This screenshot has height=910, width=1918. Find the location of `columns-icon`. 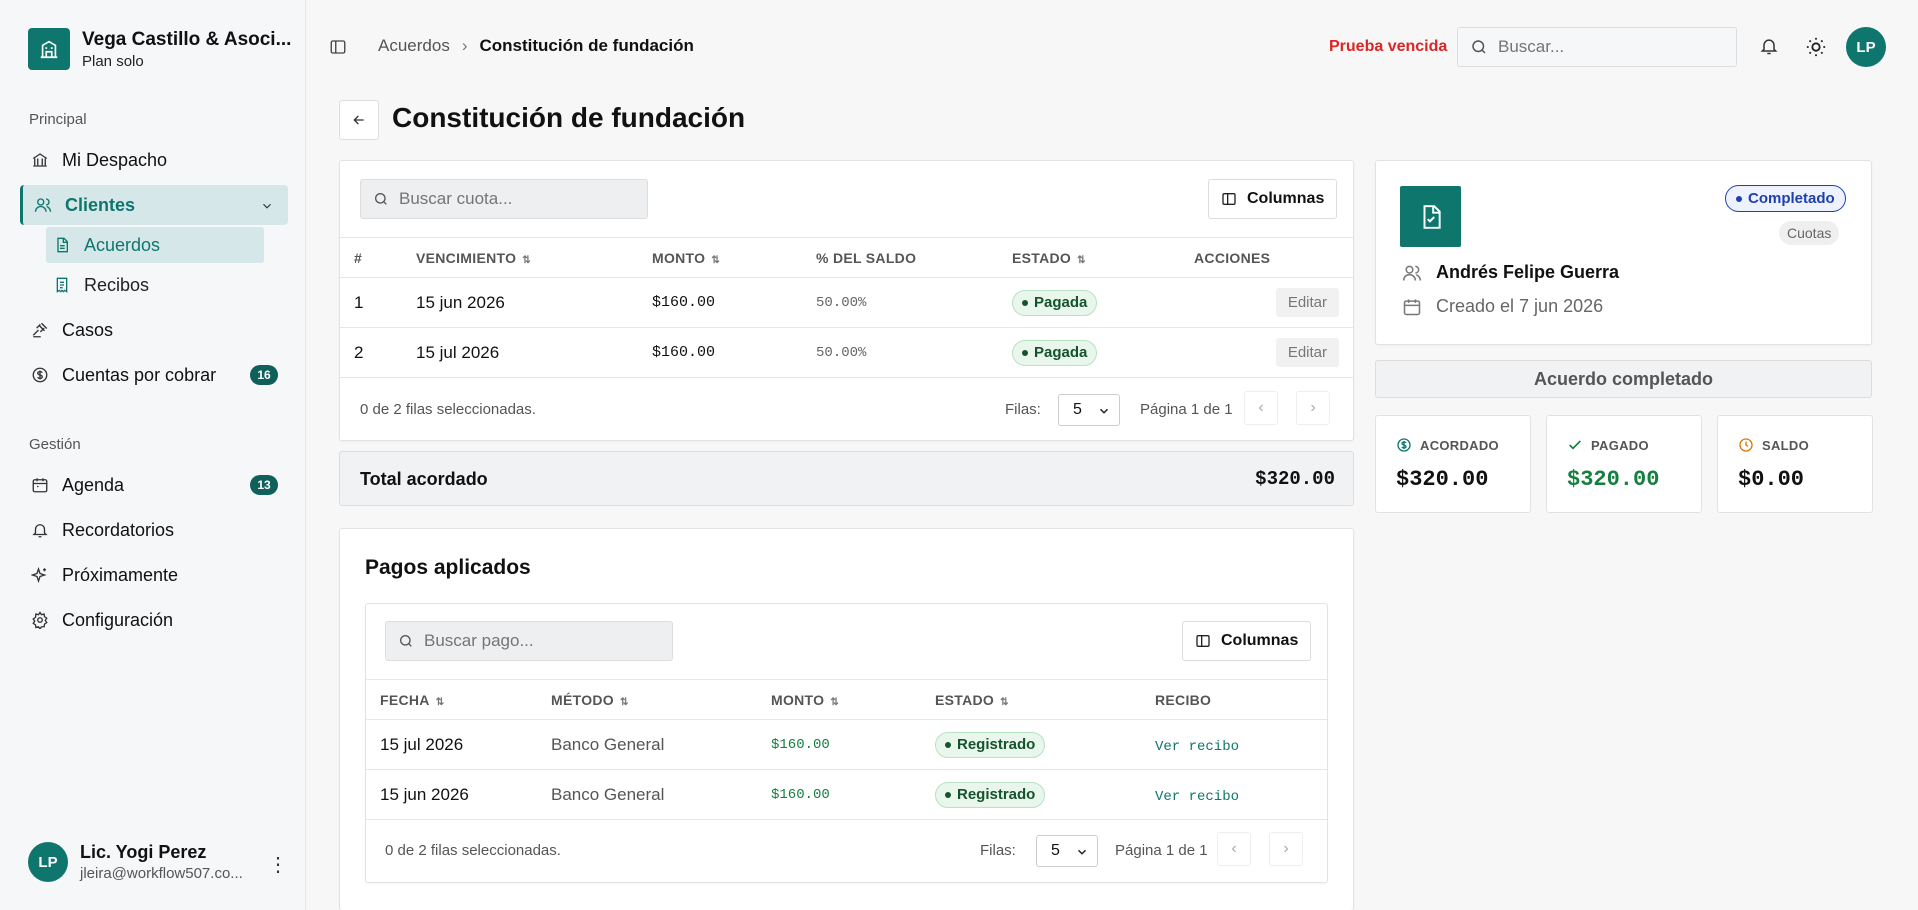

columns-icon is located at coordinates (1229, 199).